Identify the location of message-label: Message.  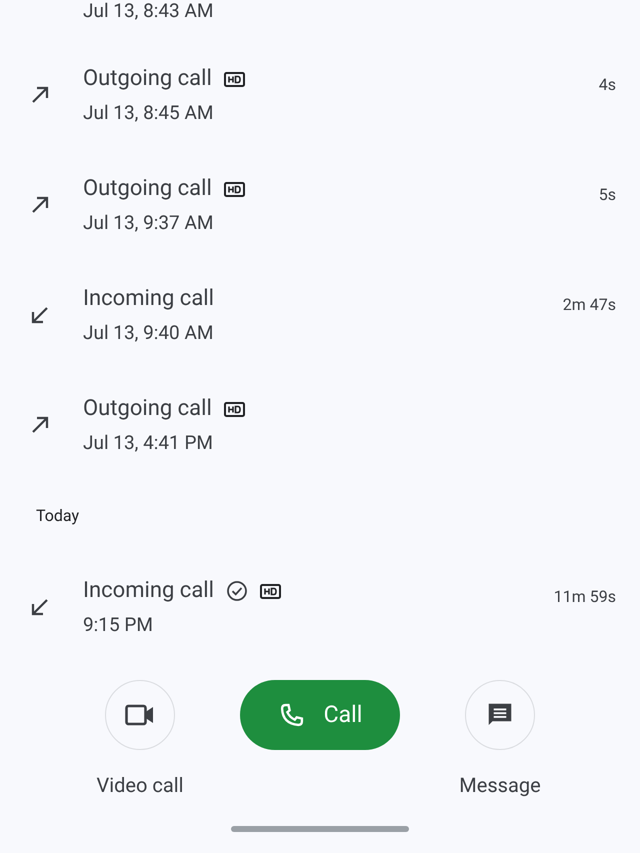
(500, 785).